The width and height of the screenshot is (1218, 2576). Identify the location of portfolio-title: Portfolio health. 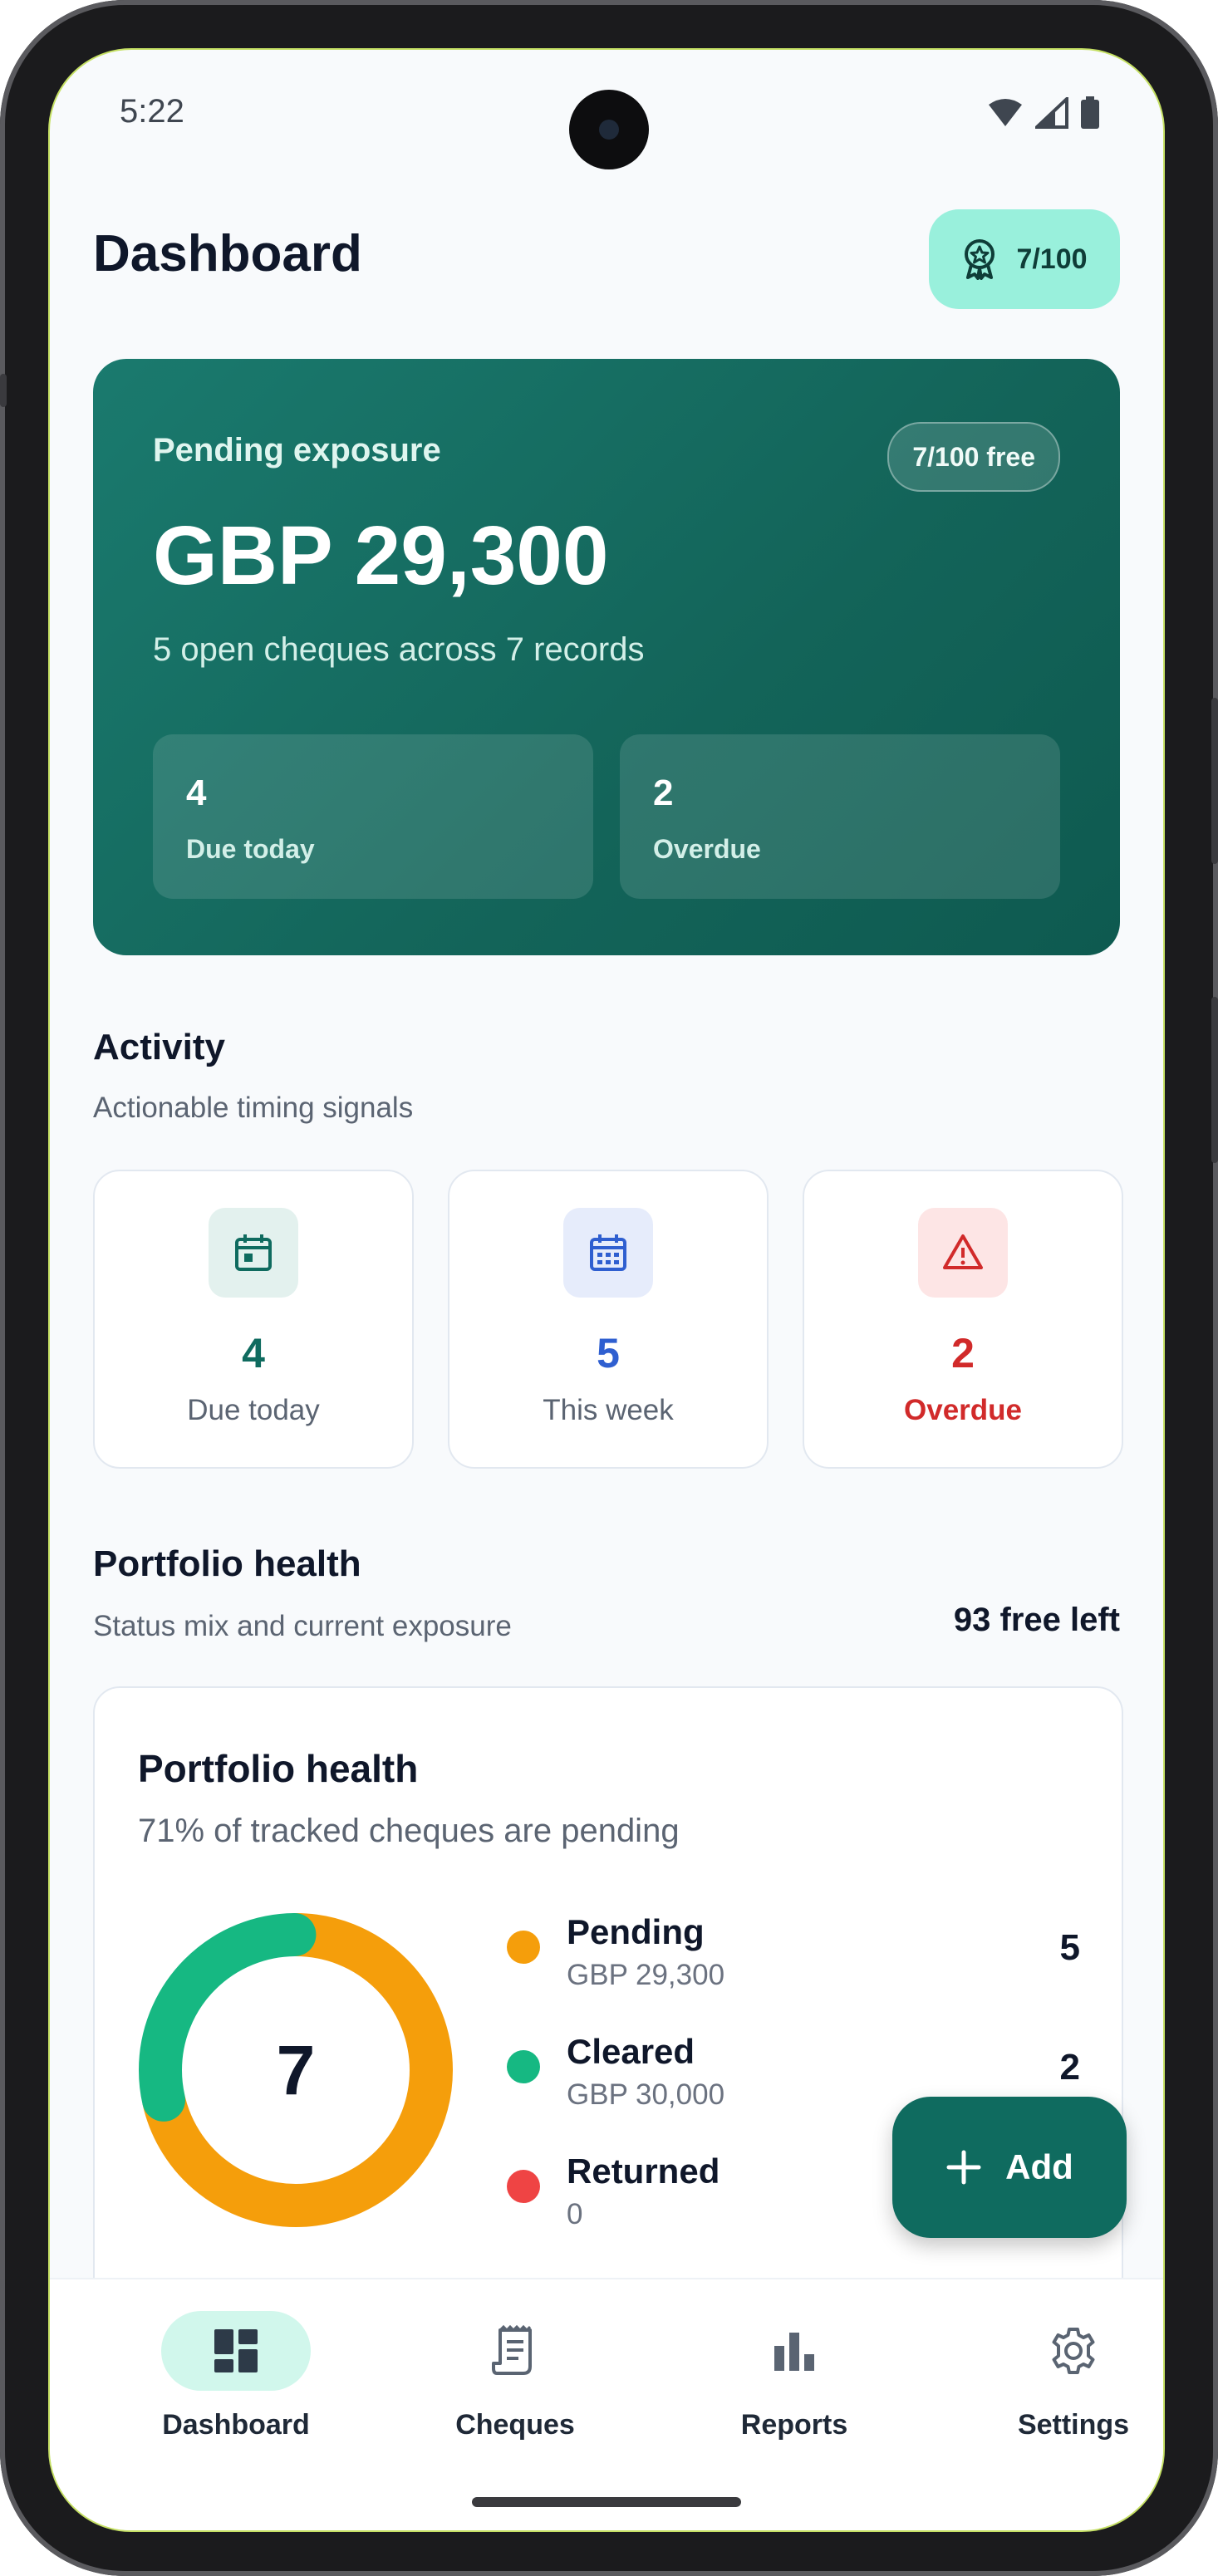
(227, 1563).